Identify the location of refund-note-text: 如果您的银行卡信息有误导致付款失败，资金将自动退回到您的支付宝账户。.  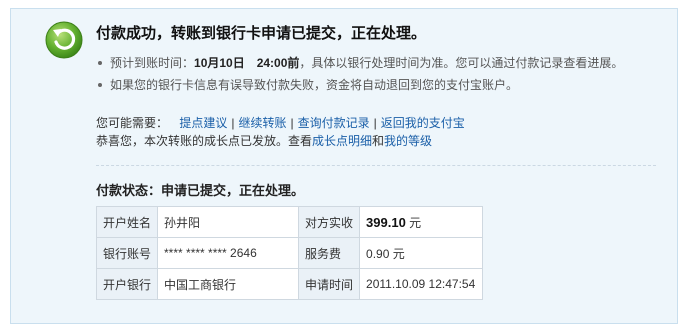
(314, 85).